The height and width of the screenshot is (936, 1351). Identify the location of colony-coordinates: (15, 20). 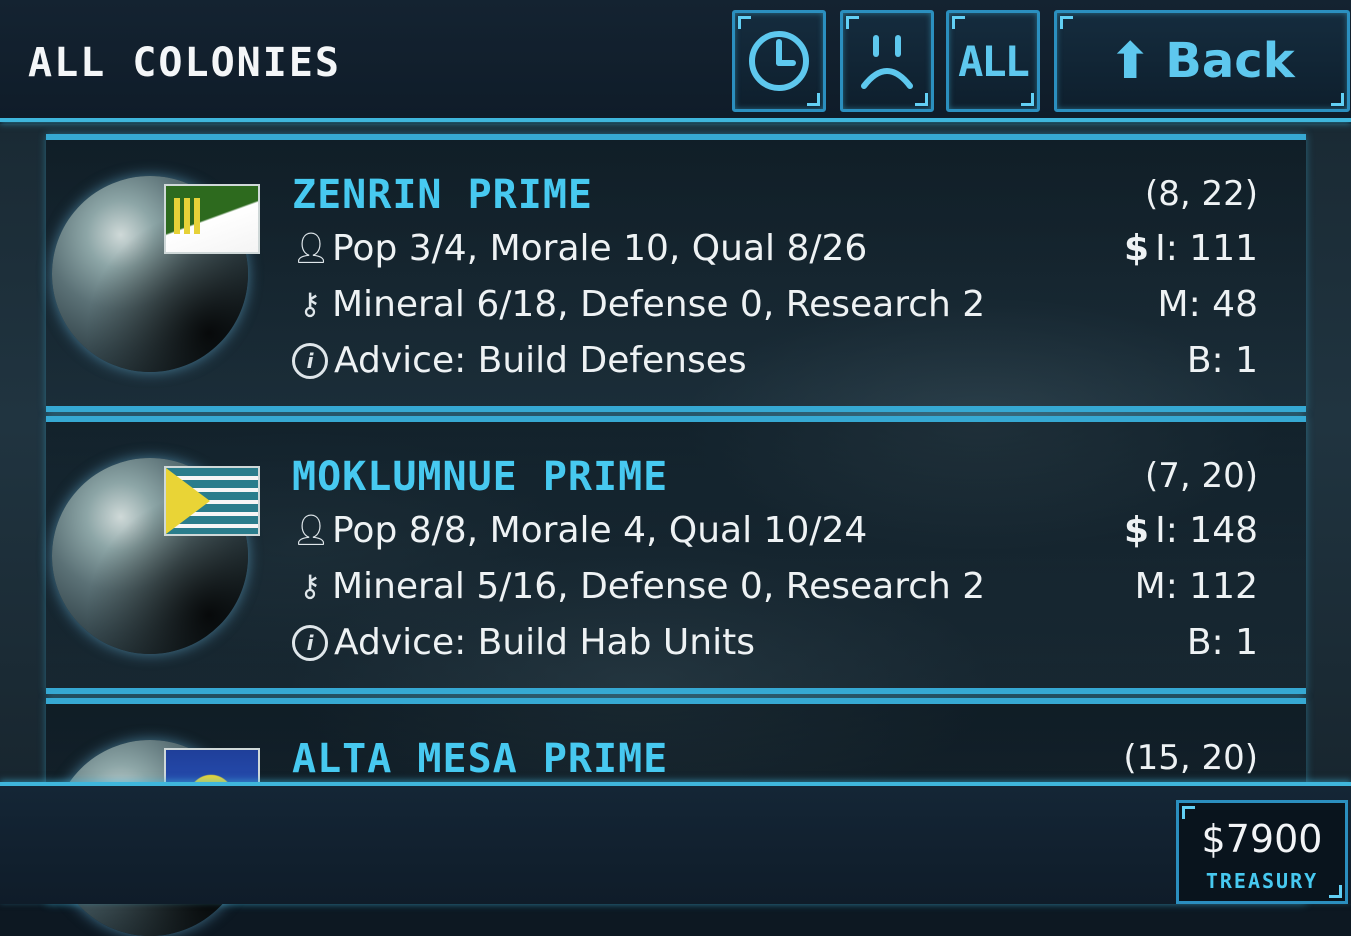
(1190, 758).